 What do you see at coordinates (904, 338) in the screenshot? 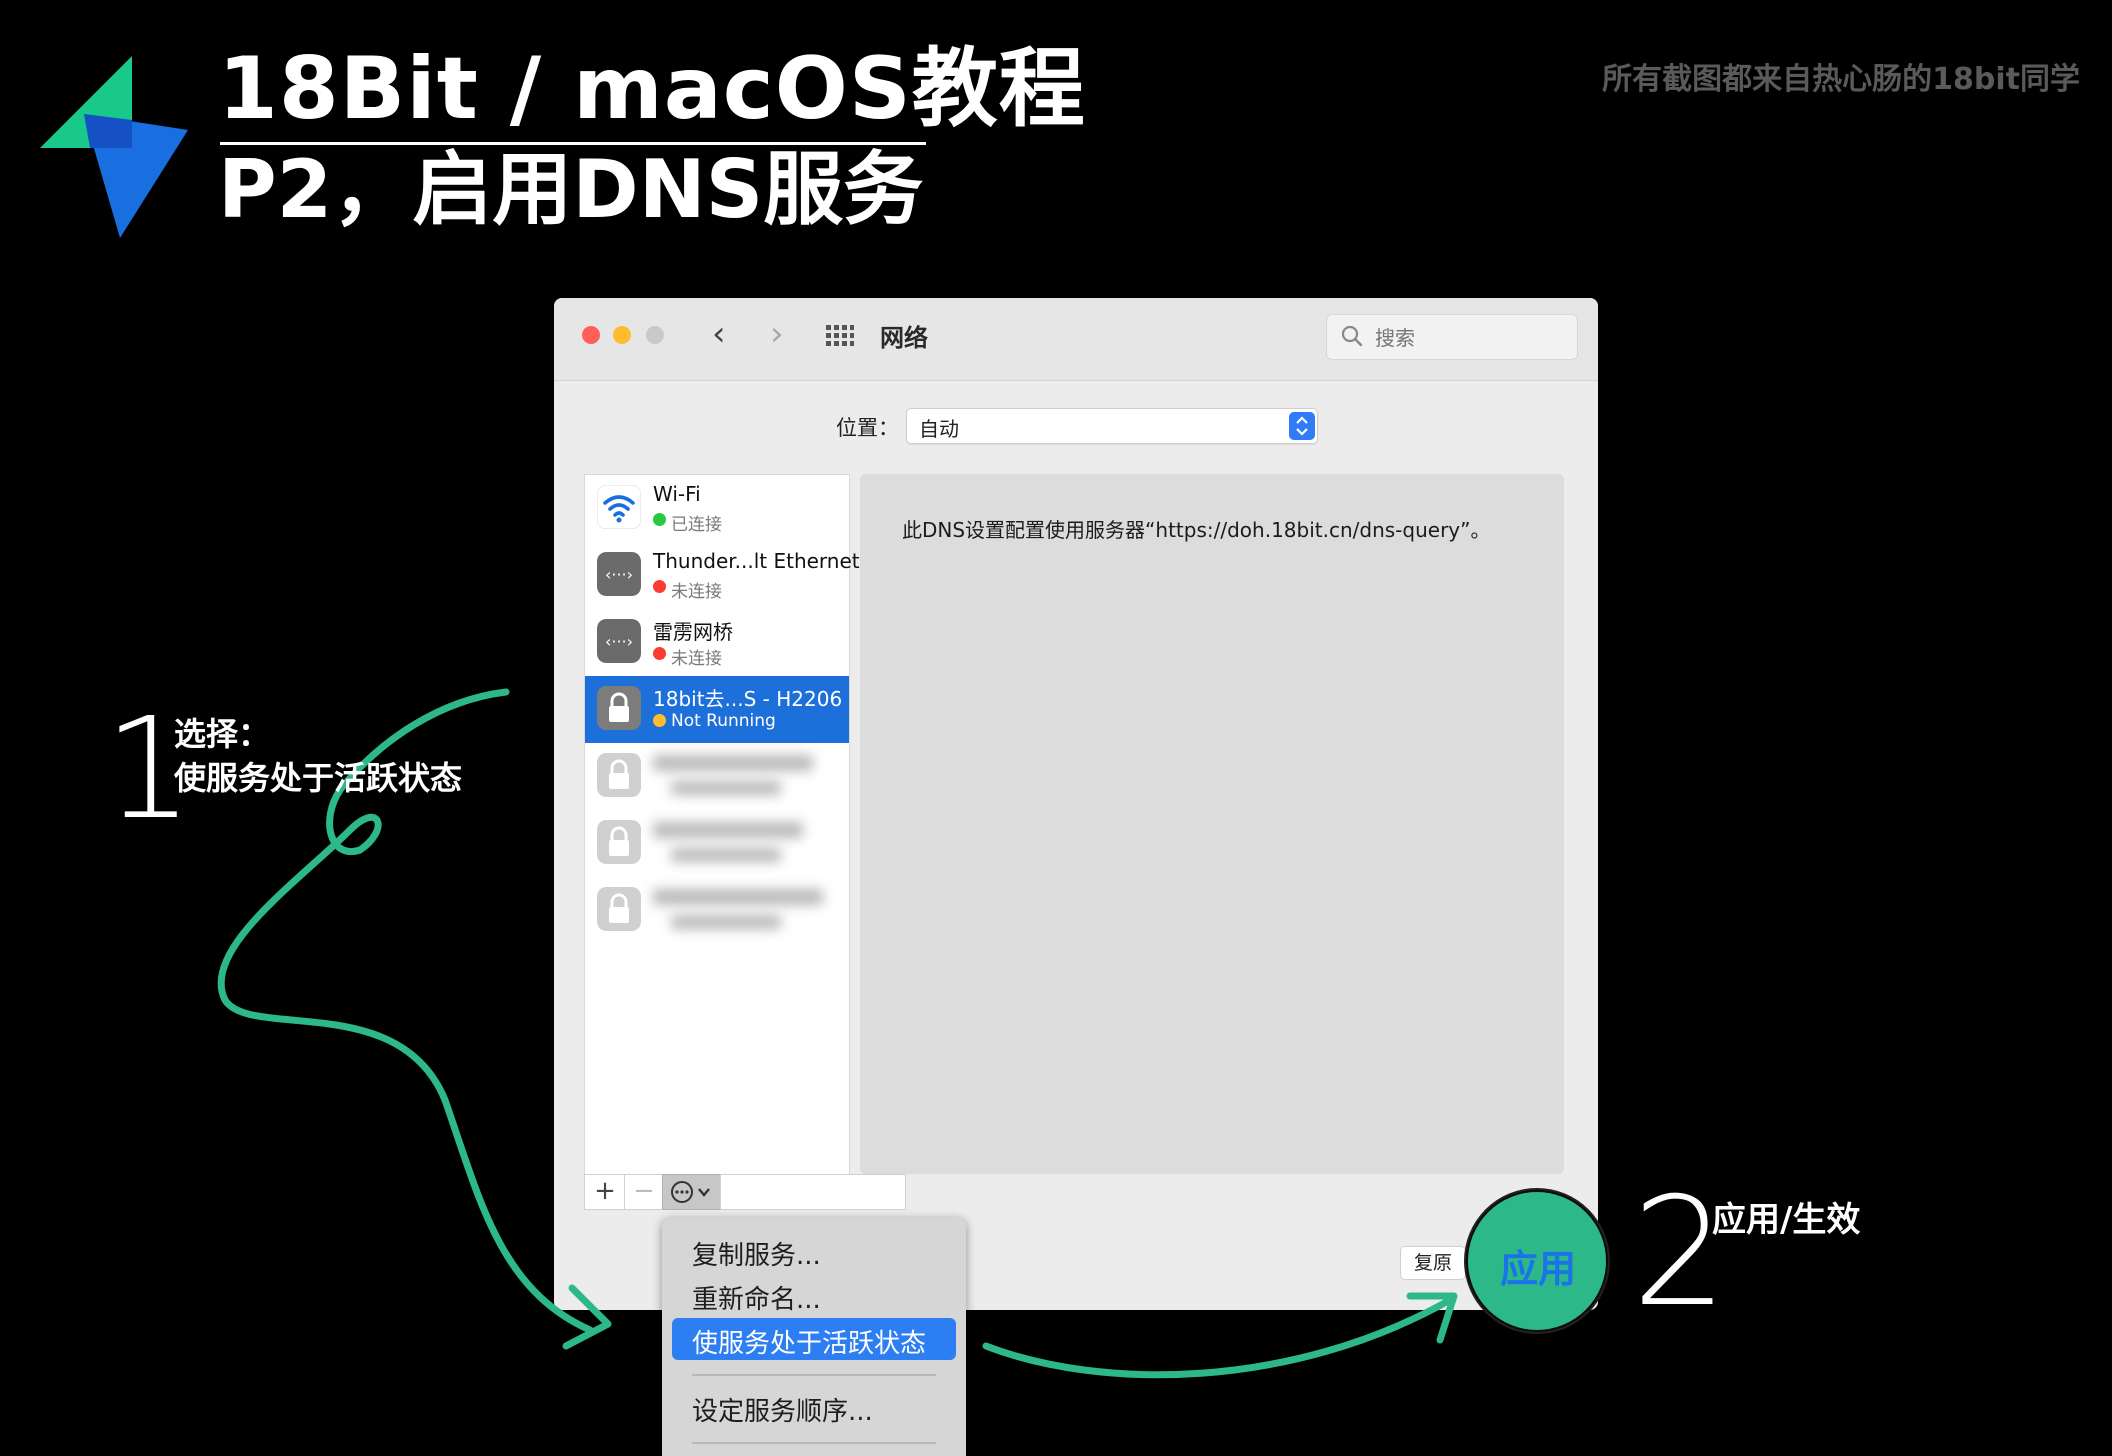
I see `window-title: 网络` at bounding box center [904, 338].